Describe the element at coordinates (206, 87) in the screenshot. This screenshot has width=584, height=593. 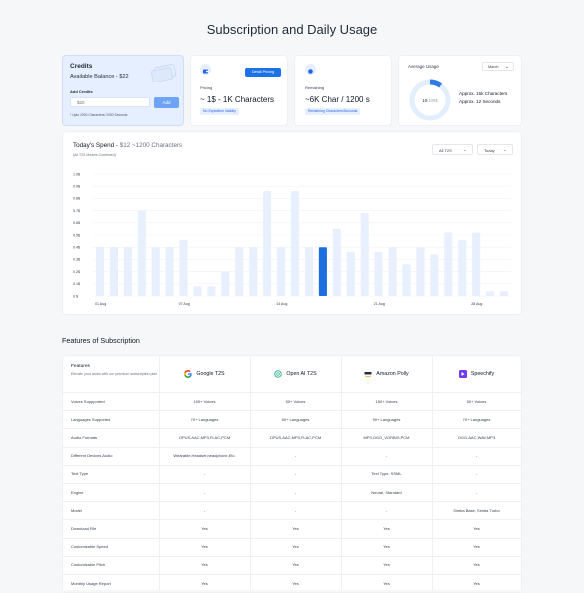
I see `pricing-label: Pricing` at that location.